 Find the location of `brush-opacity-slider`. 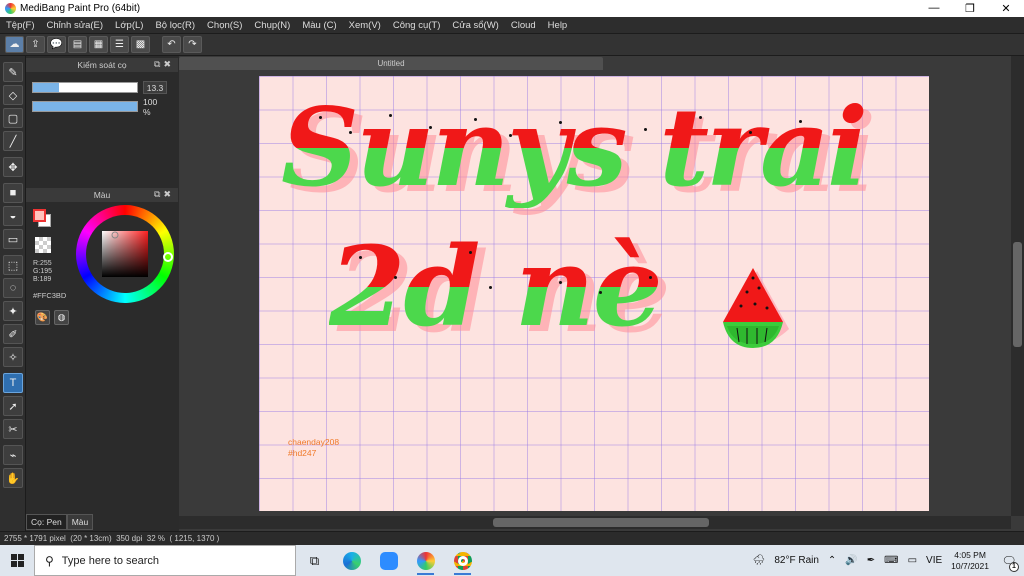

brush-opacity-slider is located at coordinates (85, 106).